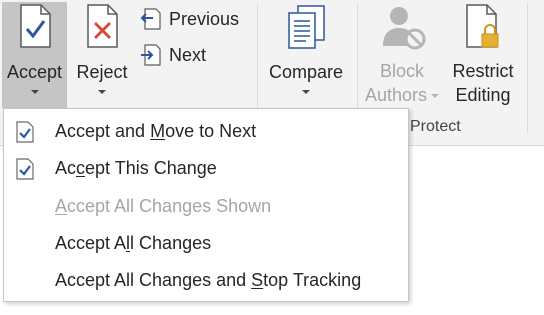 Image resolution: width=544 pixels, height=315 pixels. Describe the element at coordinates (306, 72) in the screenshot. I see `compare-label: Compare` at that location.